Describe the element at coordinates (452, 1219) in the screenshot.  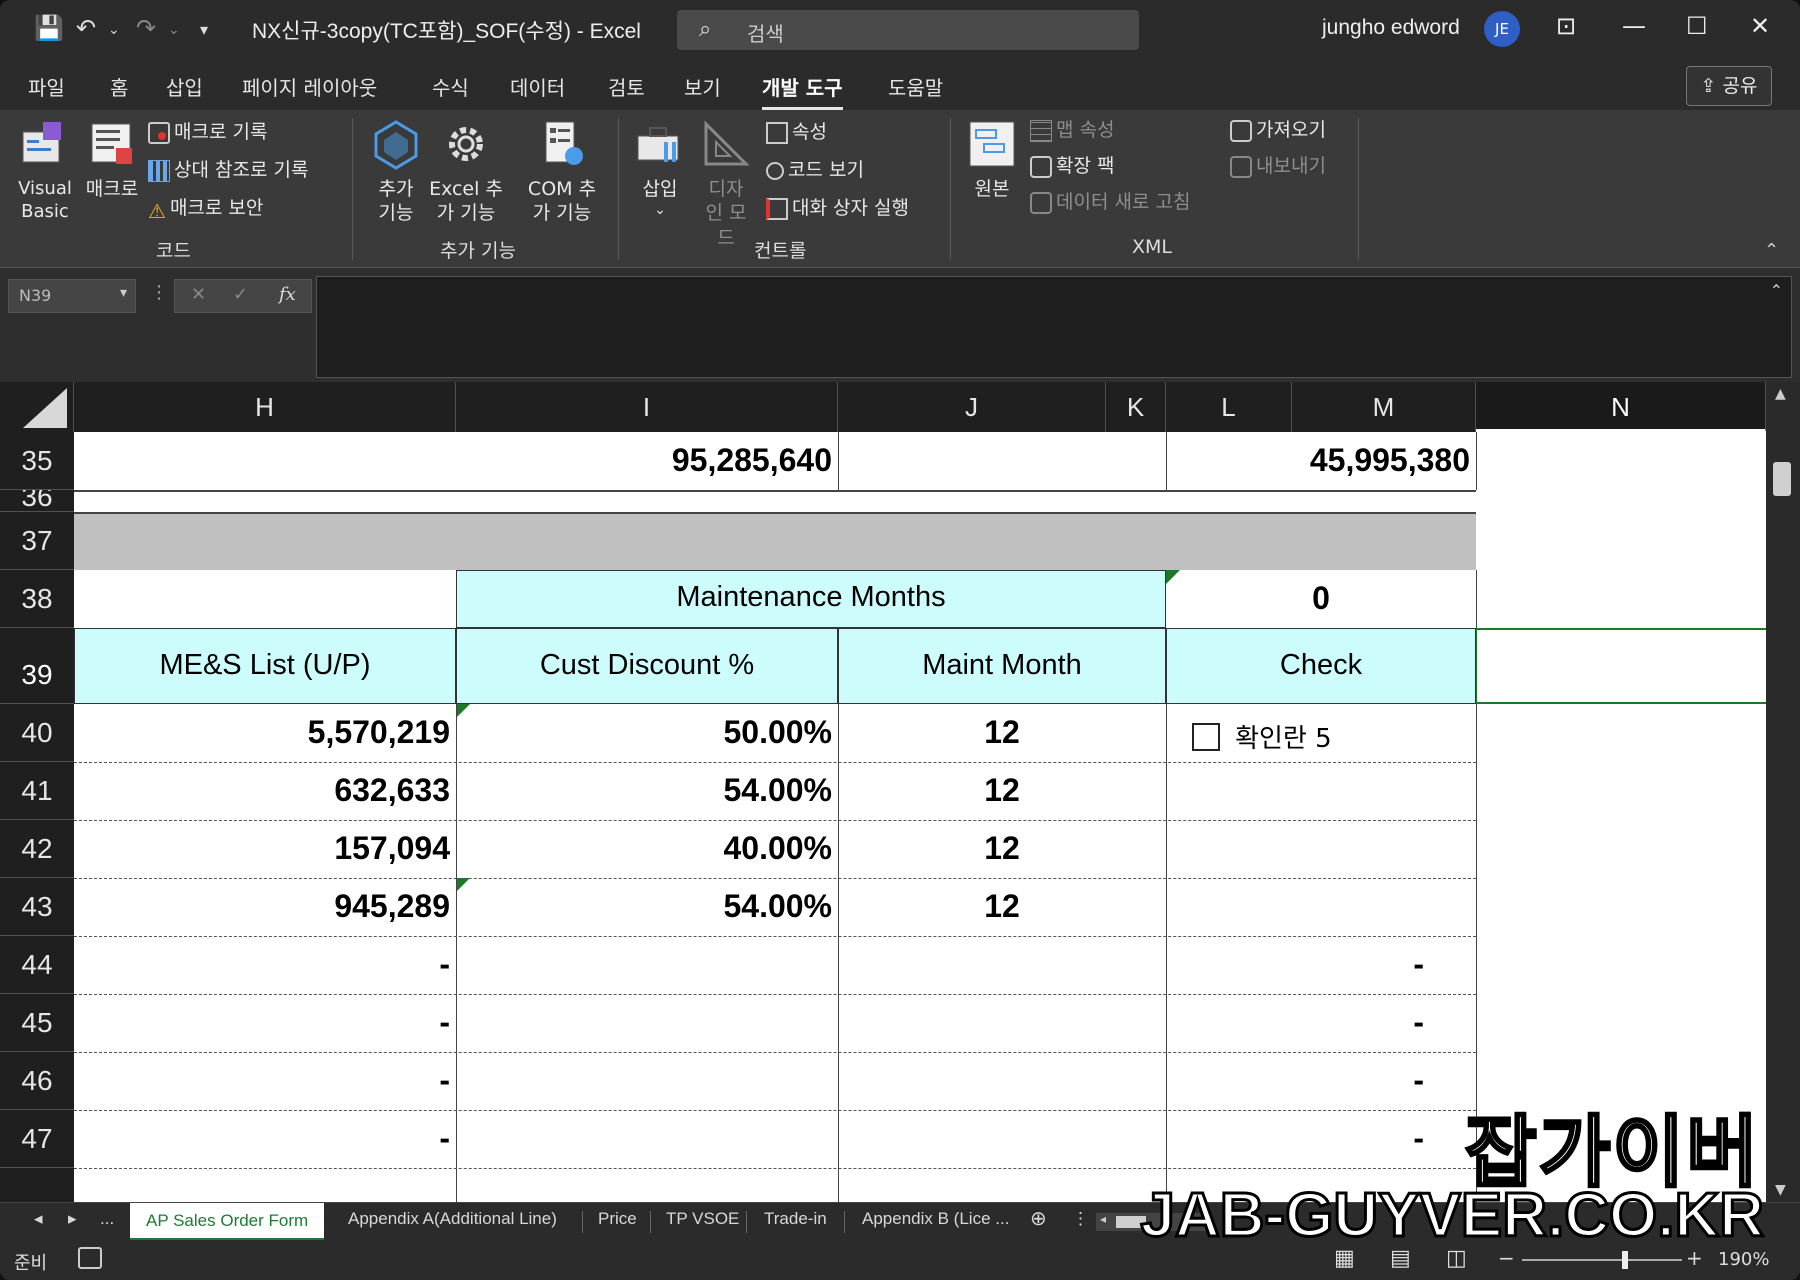
I see `sheet-tab-appendix-a: Appendix A(Additional Line)` at that location.